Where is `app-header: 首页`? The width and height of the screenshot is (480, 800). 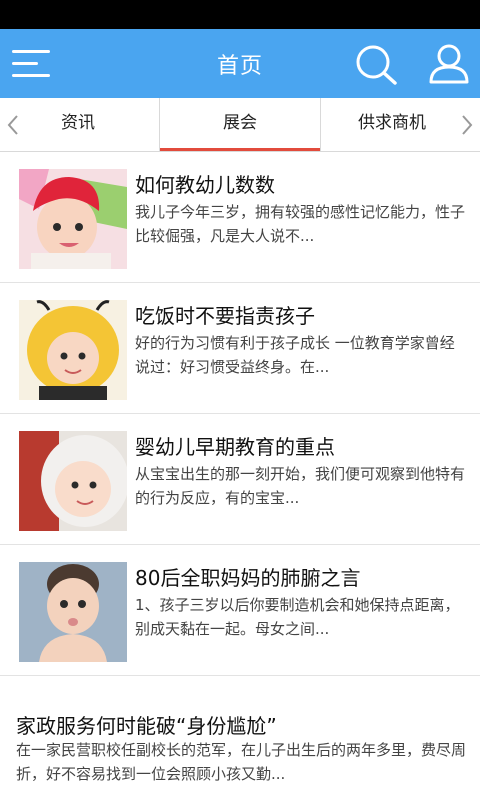
app-header: 首页 is located at coordinates (240, 63).